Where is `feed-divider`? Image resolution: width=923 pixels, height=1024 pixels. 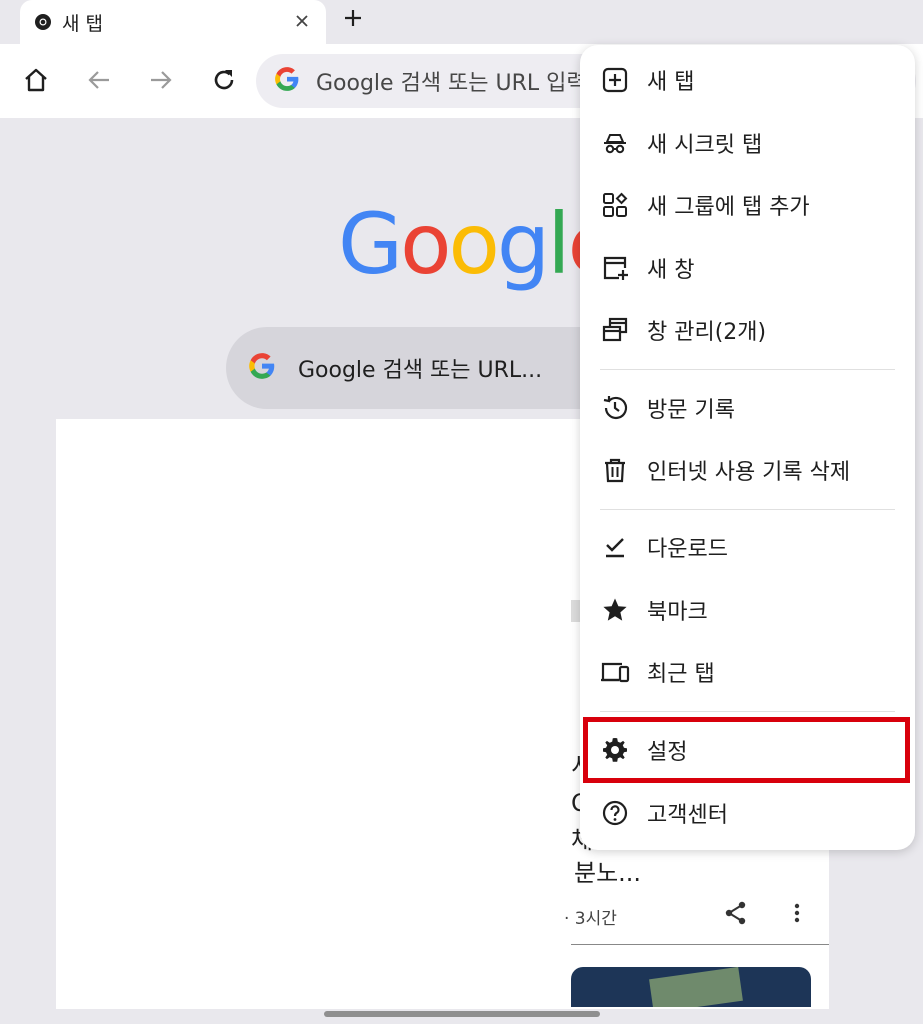
feed-divider is located at coordinates (700, 944).